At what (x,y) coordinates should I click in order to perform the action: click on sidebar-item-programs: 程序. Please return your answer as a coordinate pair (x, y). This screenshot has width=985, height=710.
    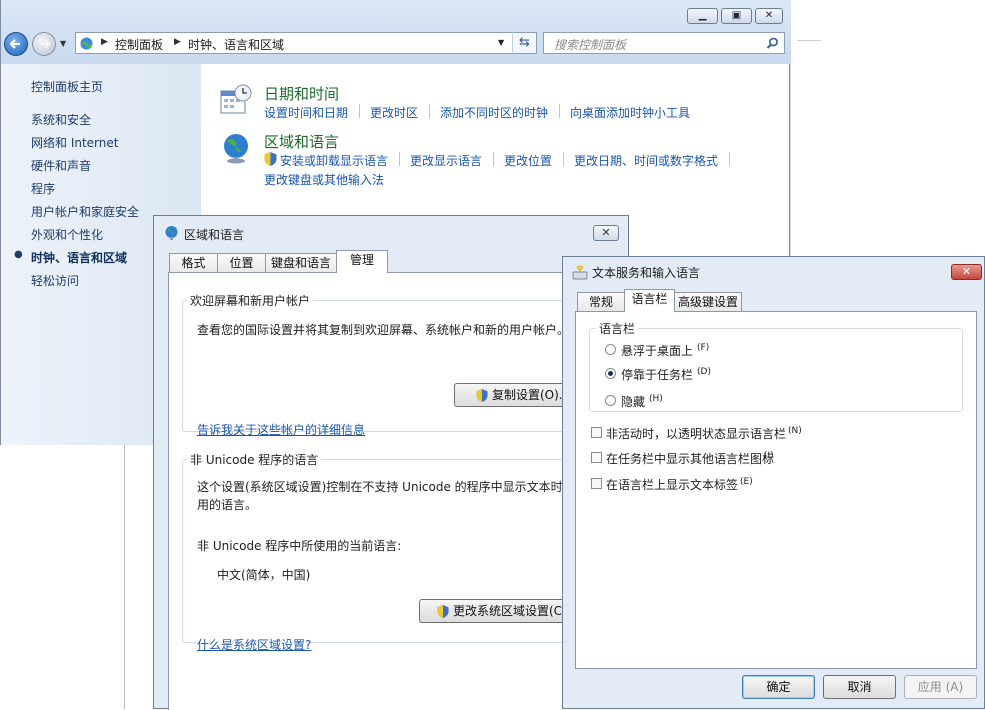
    Looking at the image, I should click on (43, 188).